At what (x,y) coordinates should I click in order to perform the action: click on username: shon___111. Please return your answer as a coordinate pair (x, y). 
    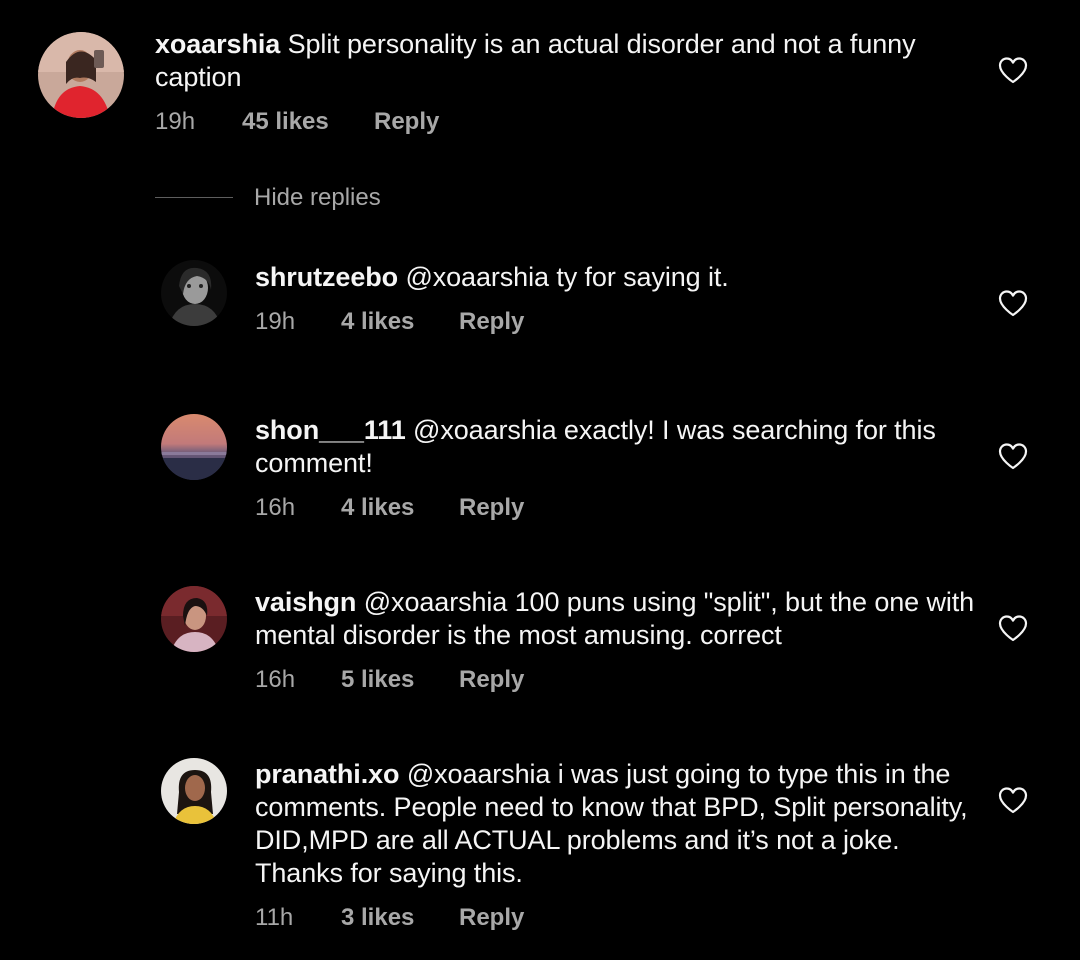
    Looking at the image, I should click on (330, 430).